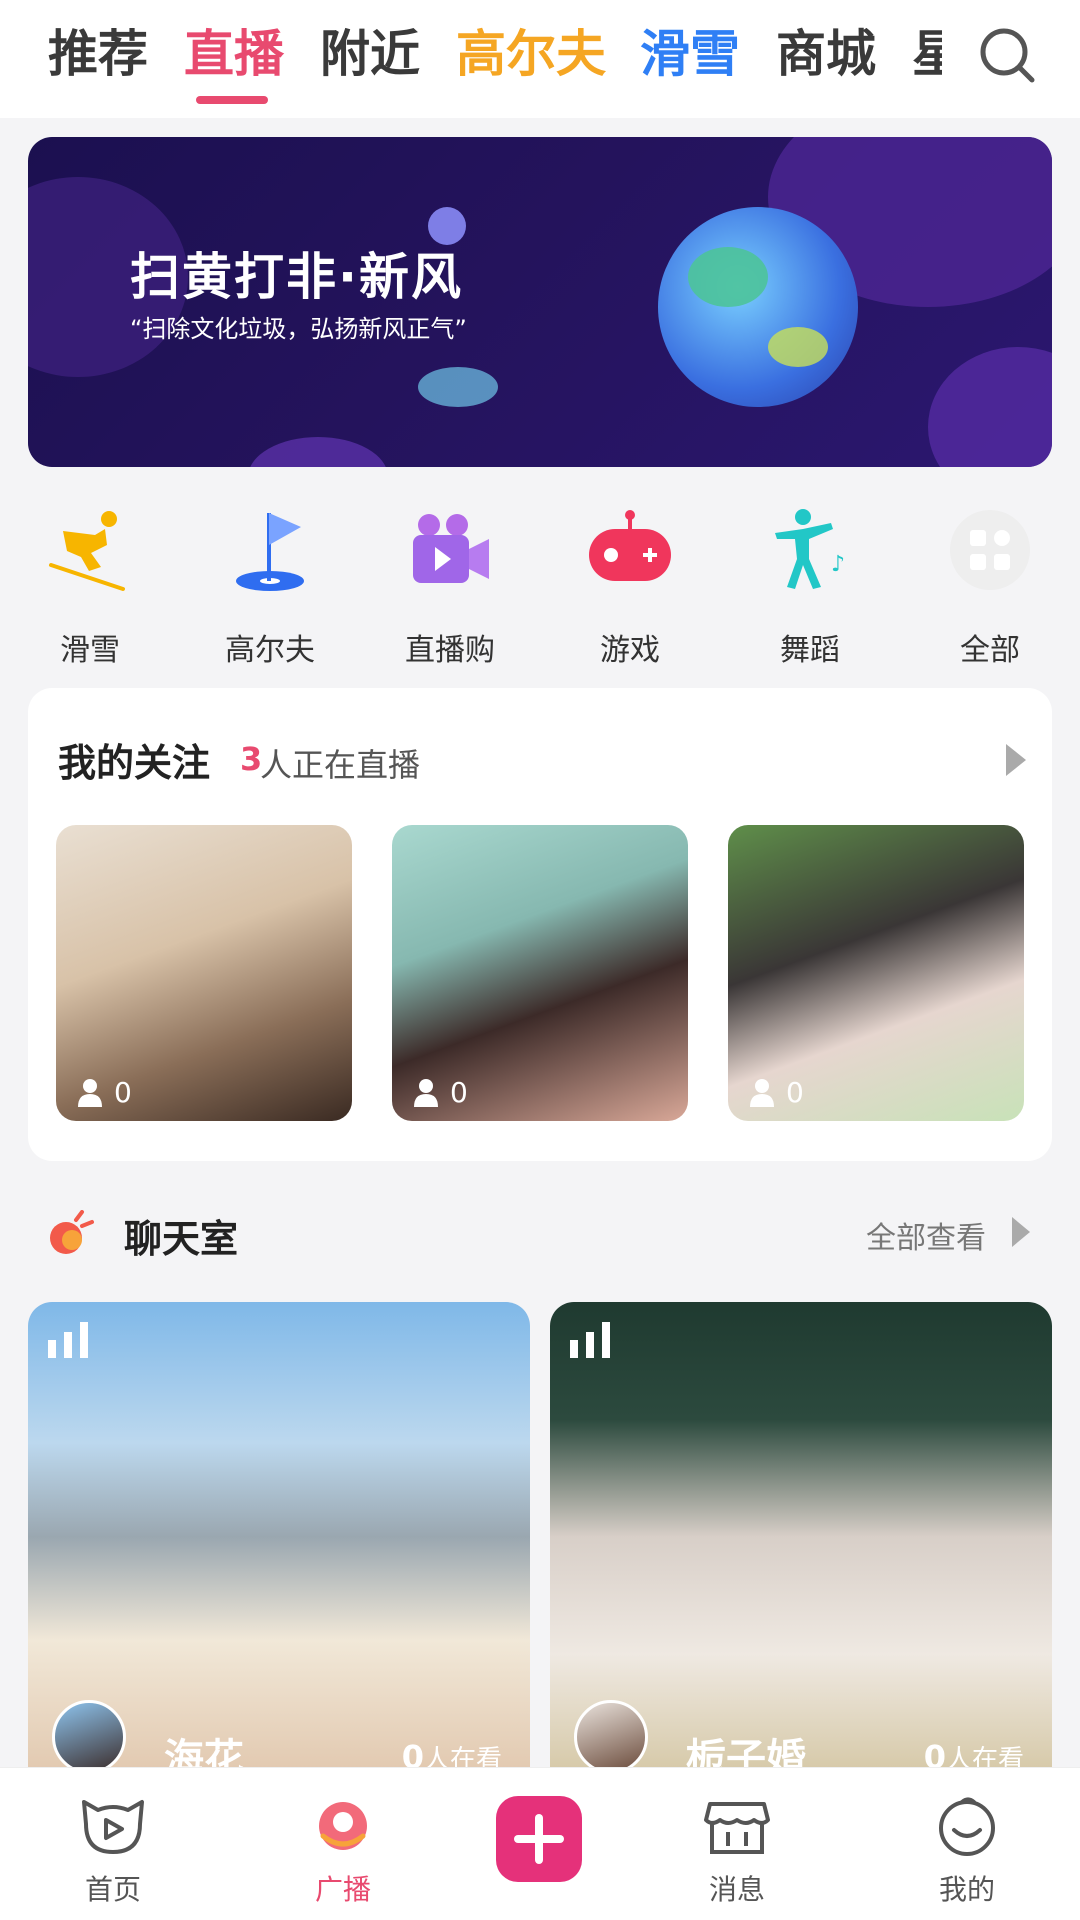 This screenshot has height=1920, width=1080. Describe the element at coordinates (736, 1889) in the screenshot. I see `tab-messages-label: 消息` at that location.